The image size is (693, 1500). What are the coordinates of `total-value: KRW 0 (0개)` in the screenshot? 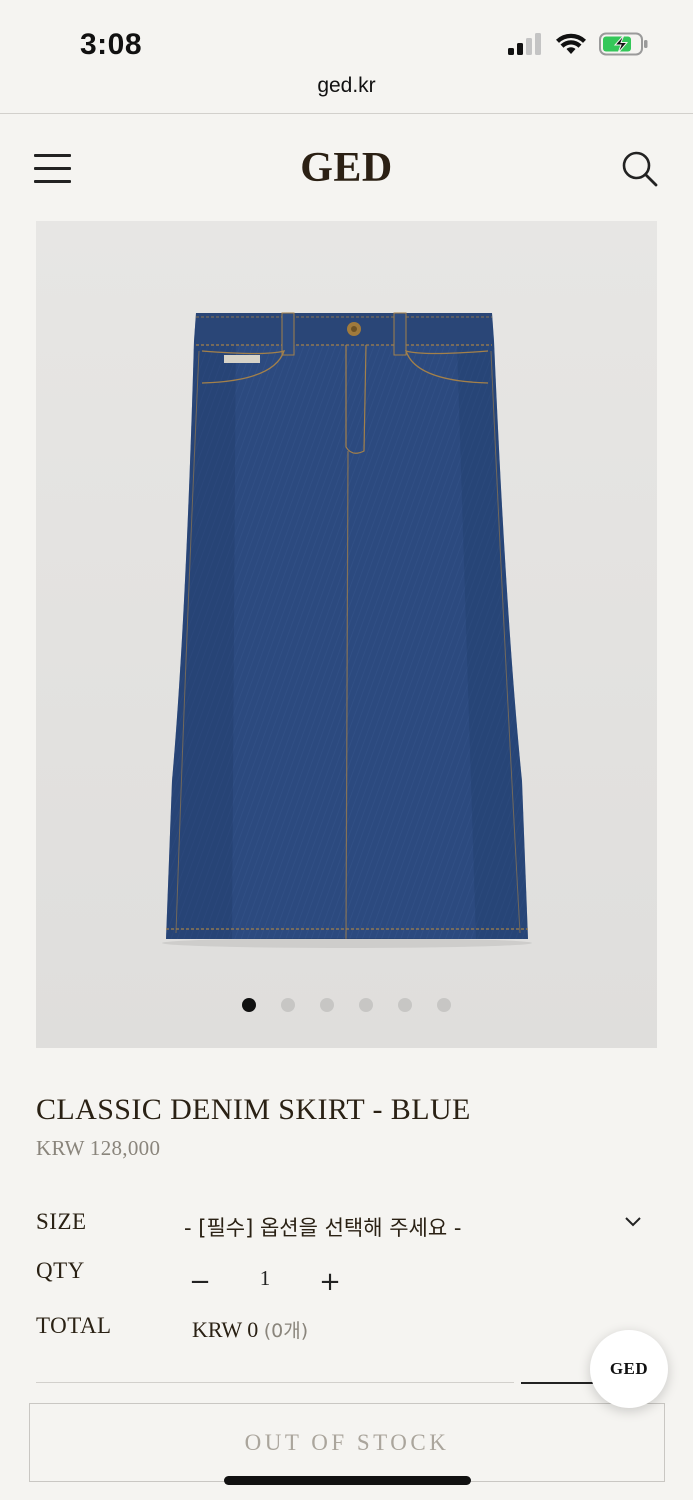 It's located at (250, 1329).